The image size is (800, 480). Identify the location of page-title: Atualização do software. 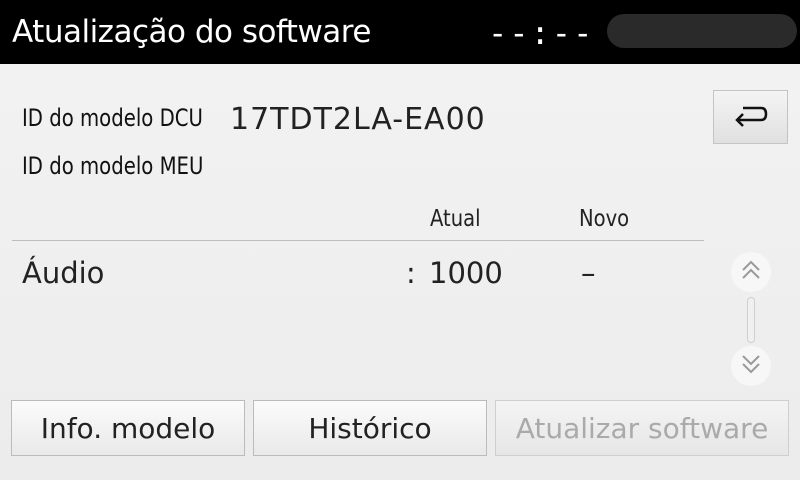
(191, 32).